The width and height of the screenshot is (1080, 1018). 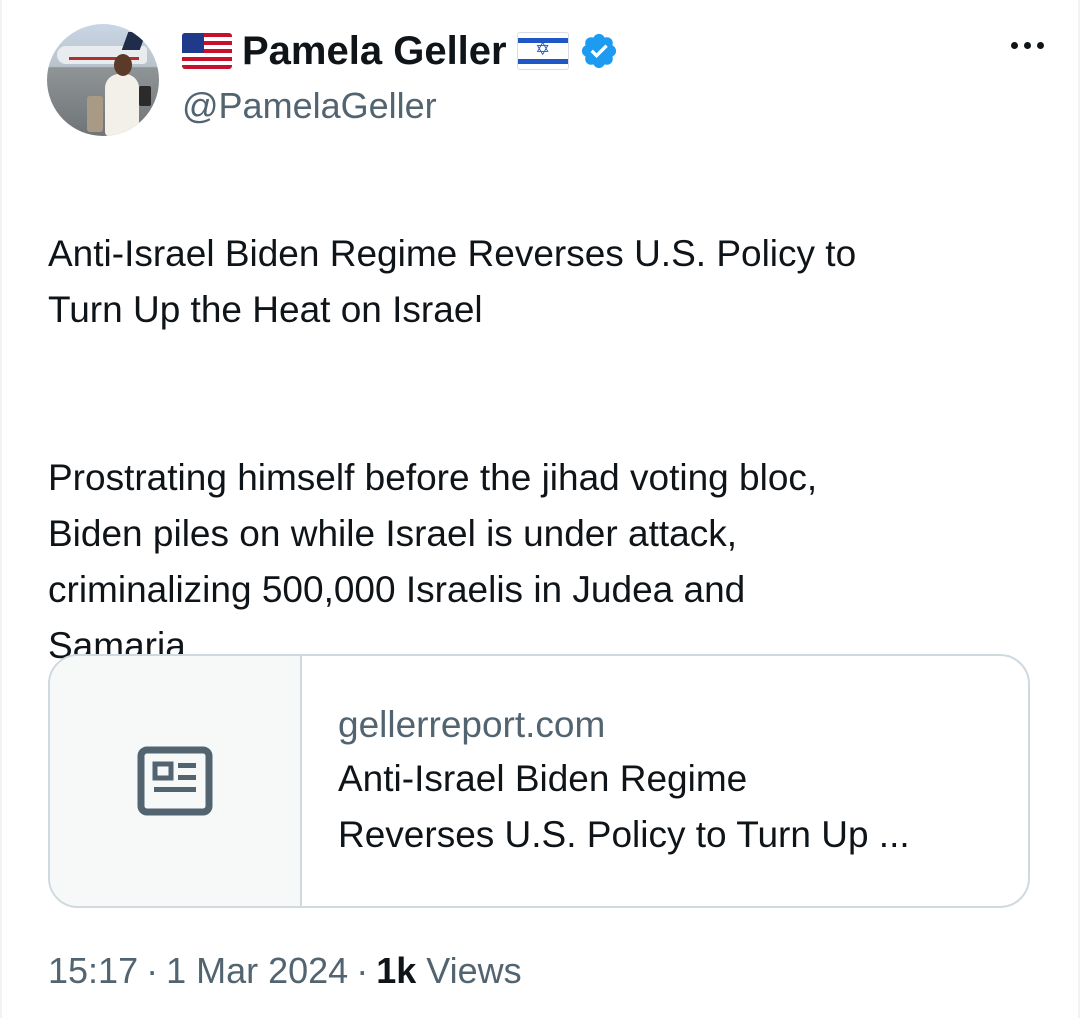 I want to click on us-flag-icon, so click(x=207, y=51).